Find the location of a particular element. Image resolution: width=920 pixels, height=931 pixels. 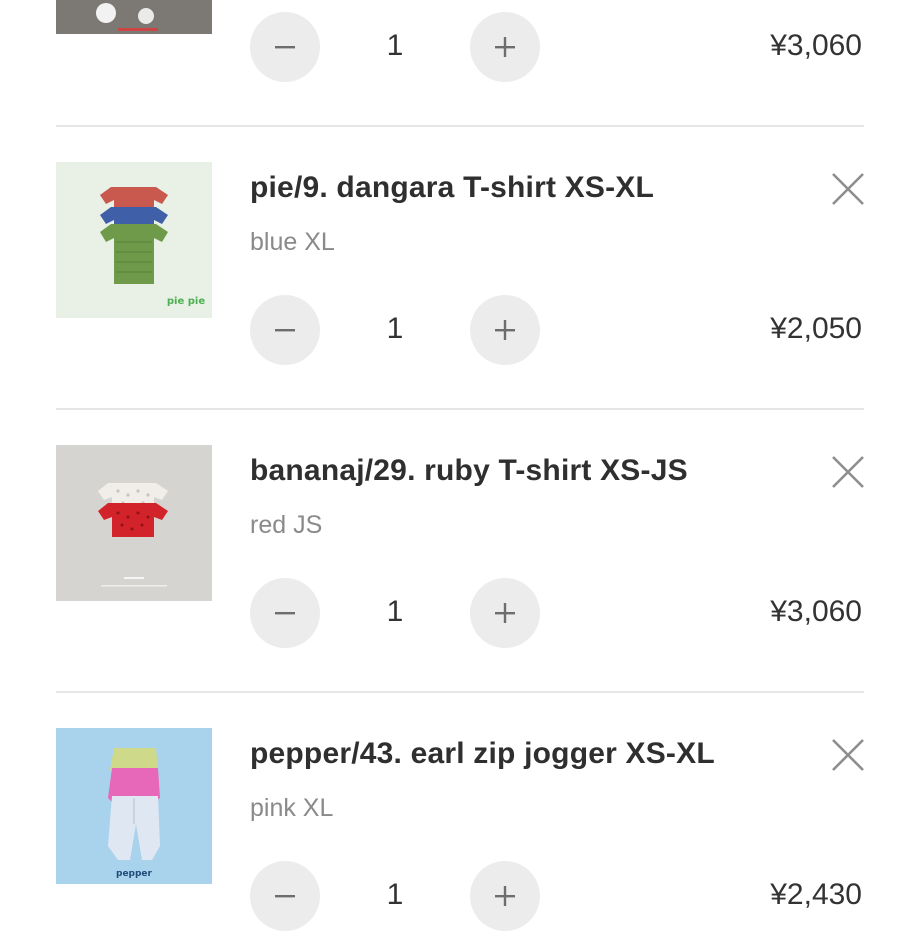

product-variant: red JS is located at coordinates (286, 525).